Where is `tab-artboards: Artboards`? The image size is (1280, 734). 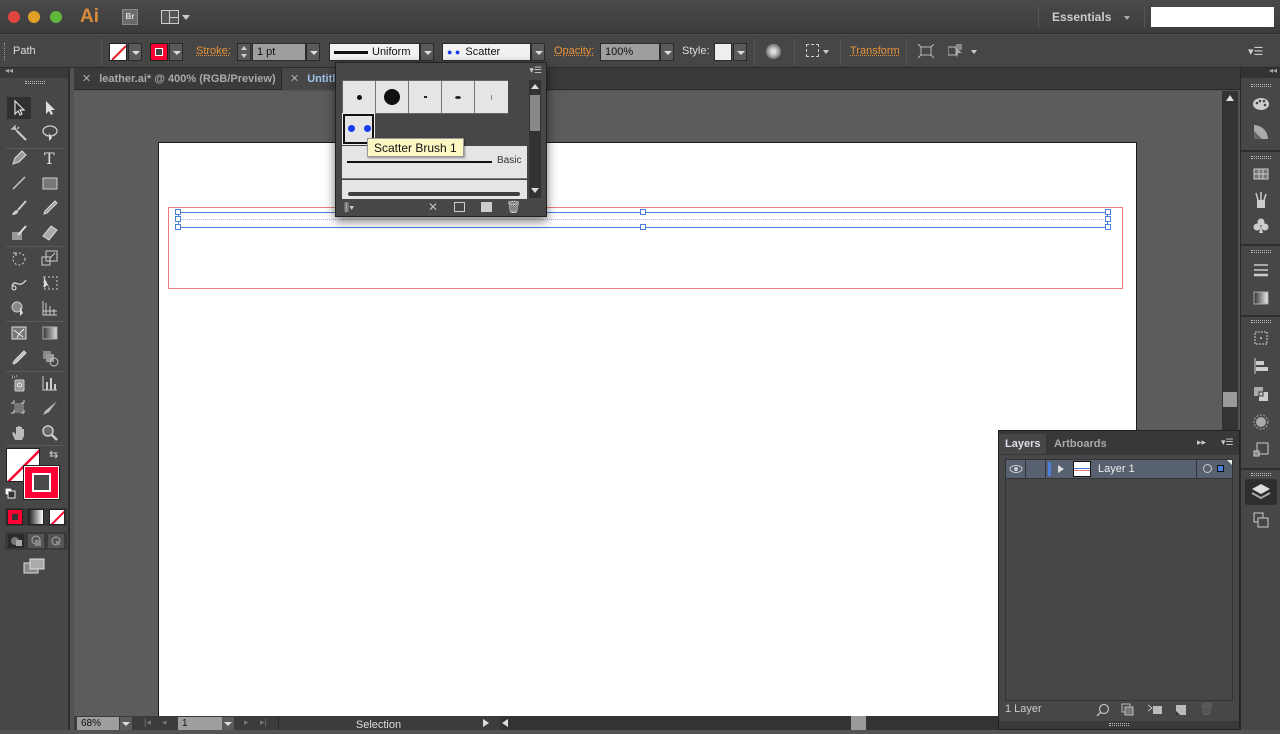 tab-artboards: Artboards is located at coordinates (1080, 444).